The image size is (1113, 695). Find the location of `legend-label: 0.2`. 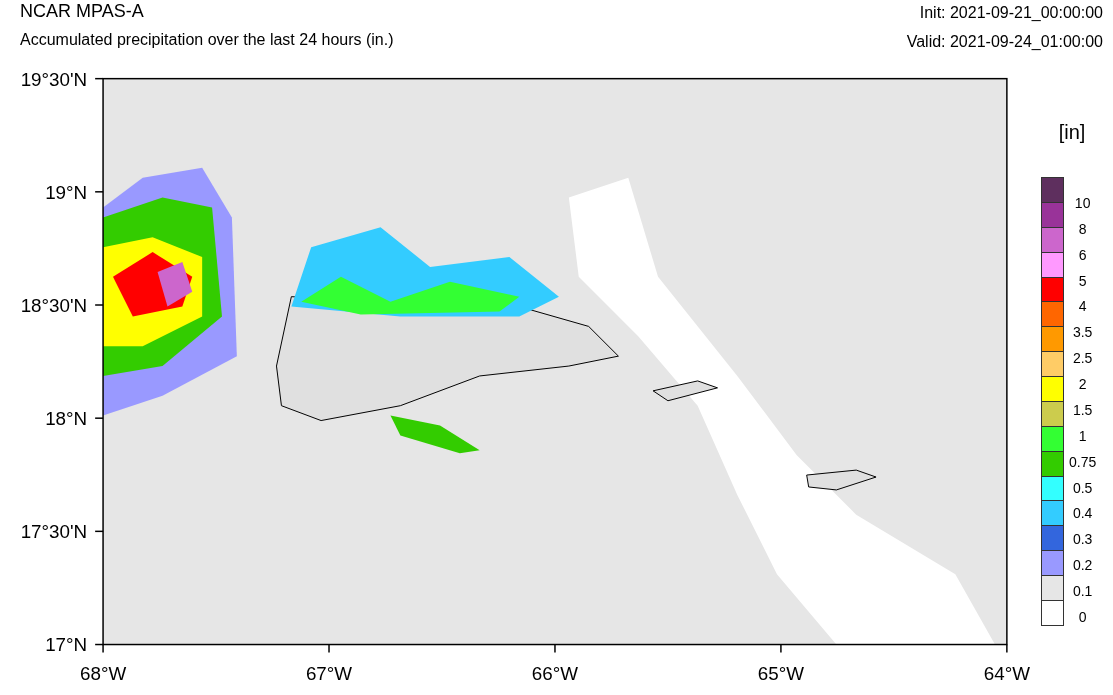

legend-label: 0.2 is located at coordinates (1082, 566).